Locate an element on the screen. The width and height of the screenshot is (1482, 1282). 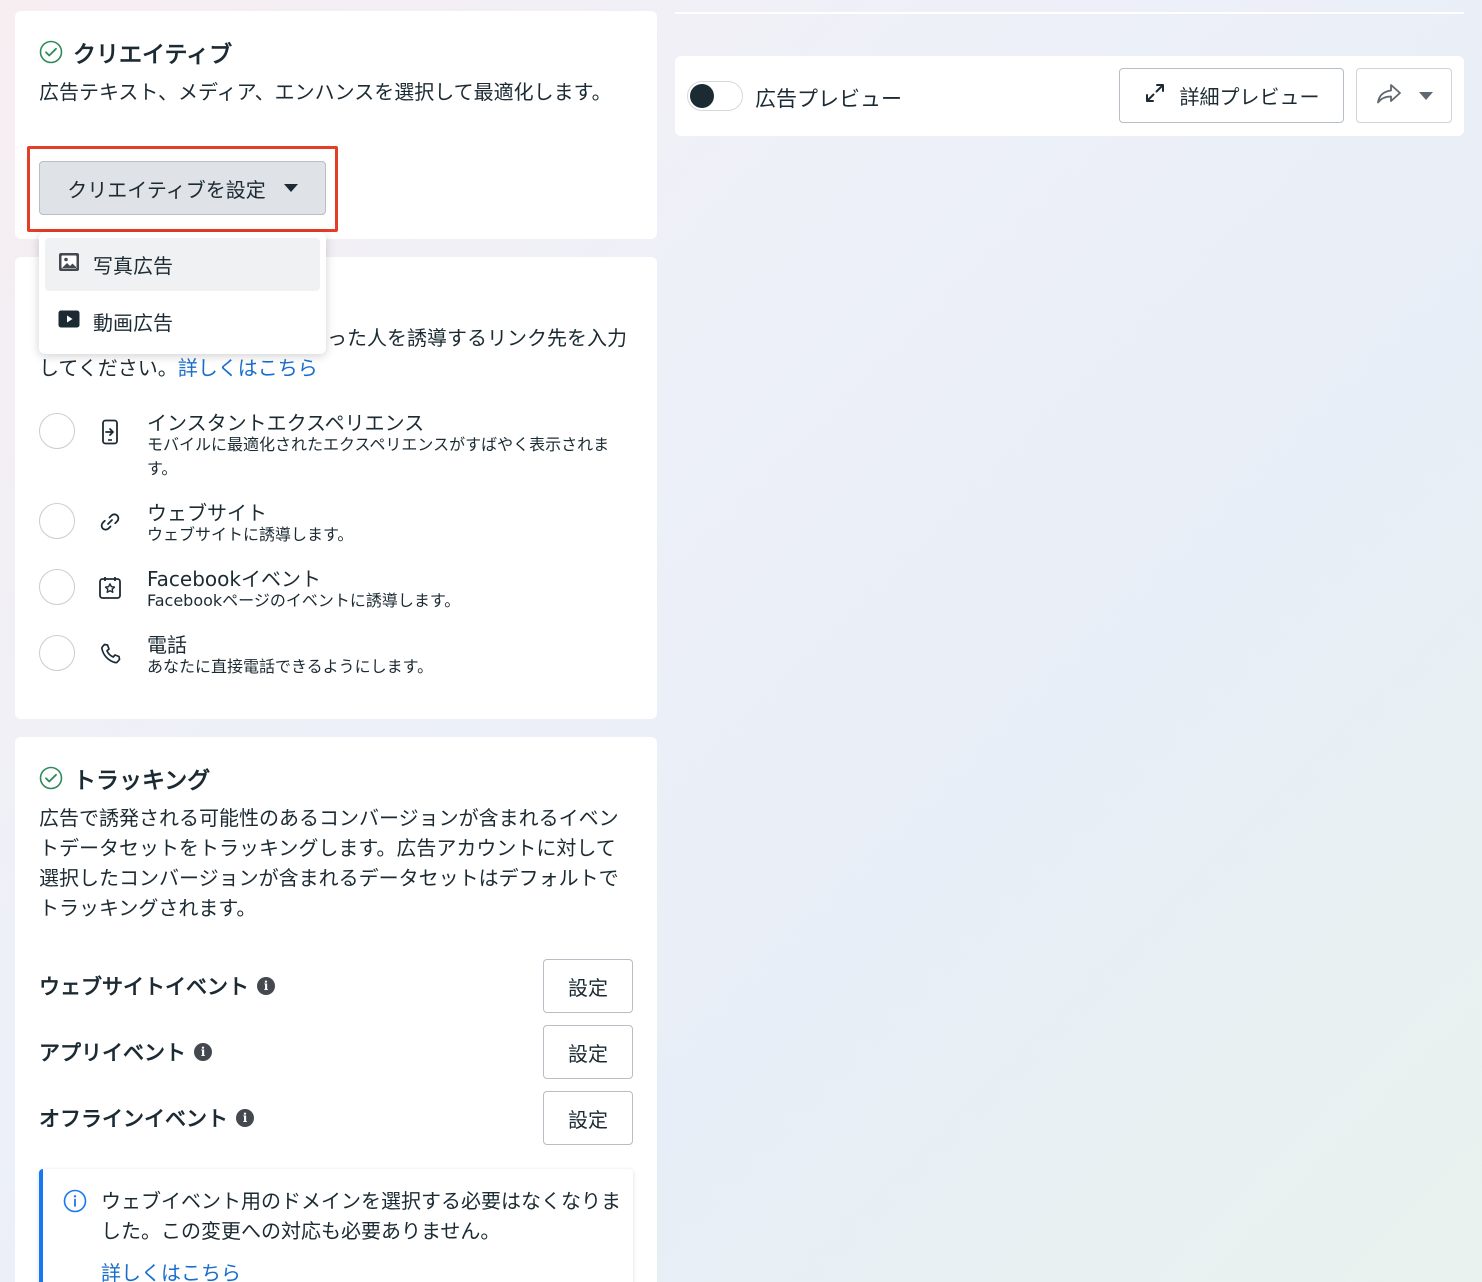
toggle-knob is located at coordinates (702, 96).